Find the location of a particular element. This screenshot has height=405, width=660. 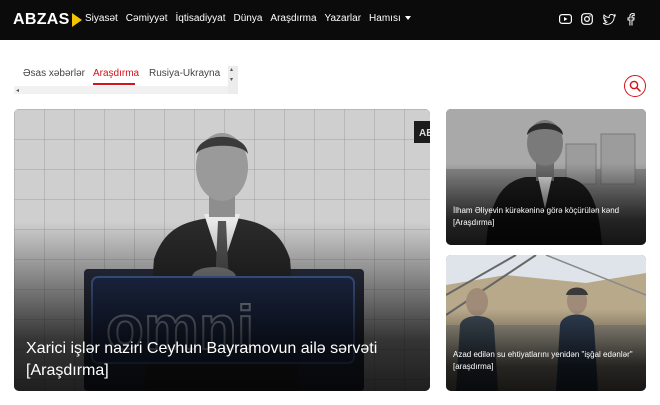

tab-rusiya-ukrayna: Rusiya-Ukrayna is located at coordinates (184, 73).